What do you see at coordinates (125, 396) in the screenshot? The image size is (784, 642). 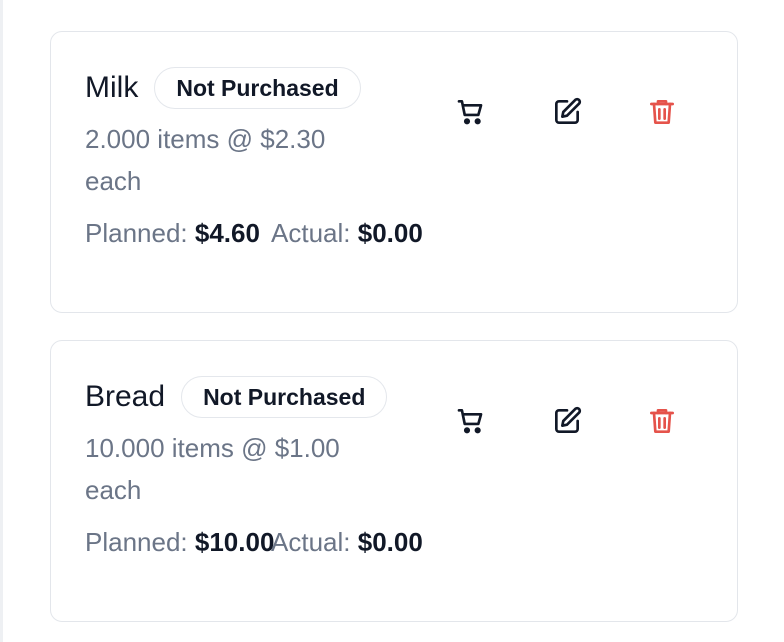 I see `item-name: Bread` at bounding box center [125, 396].